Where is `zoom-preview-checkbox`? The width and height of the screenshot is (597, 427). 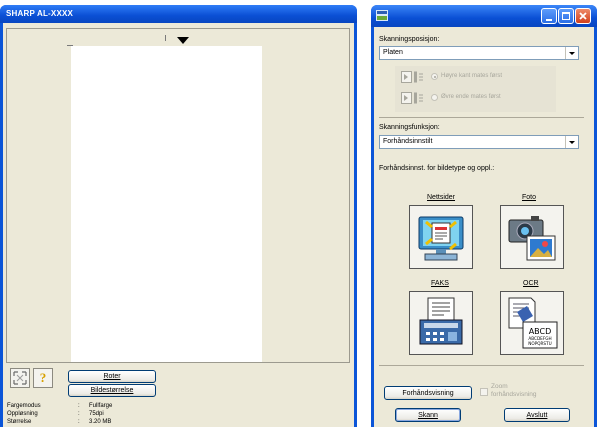 zoom-preview-checkbox is located at coordinates (484, 392).